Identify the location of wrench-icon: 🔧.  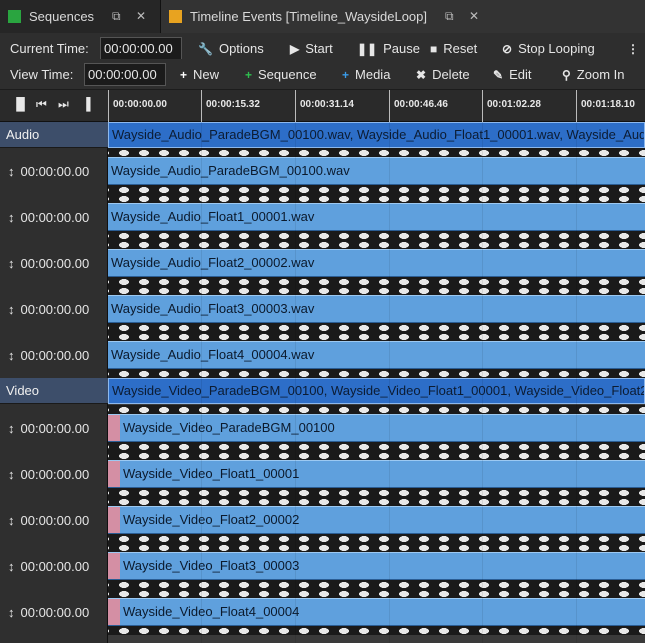
(205, 48).